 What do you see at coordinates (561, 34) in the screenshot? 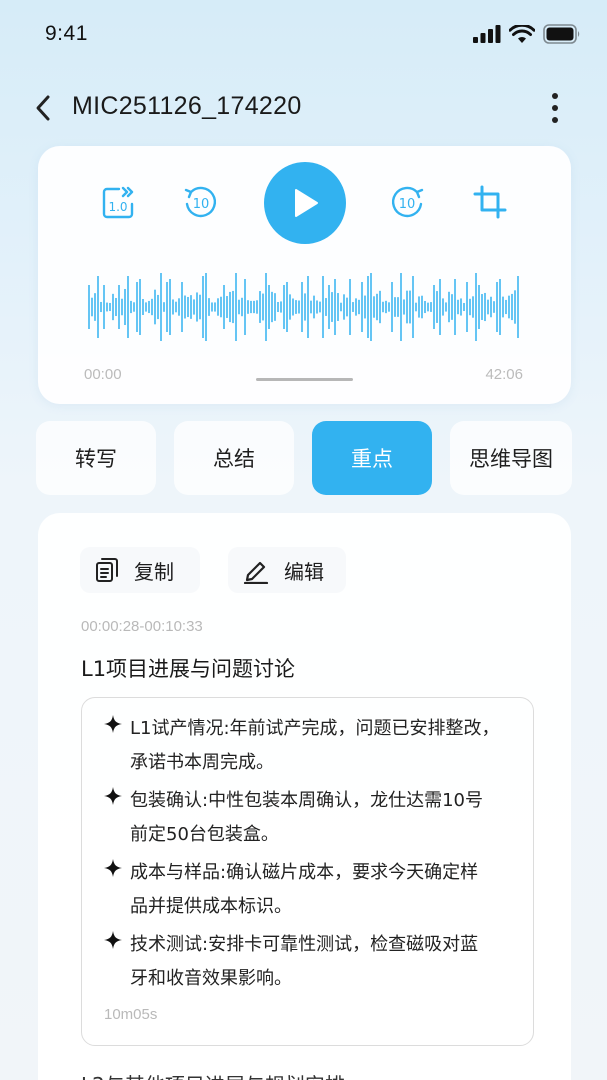
I see `battery-icon` at bounding box center [561, 34].